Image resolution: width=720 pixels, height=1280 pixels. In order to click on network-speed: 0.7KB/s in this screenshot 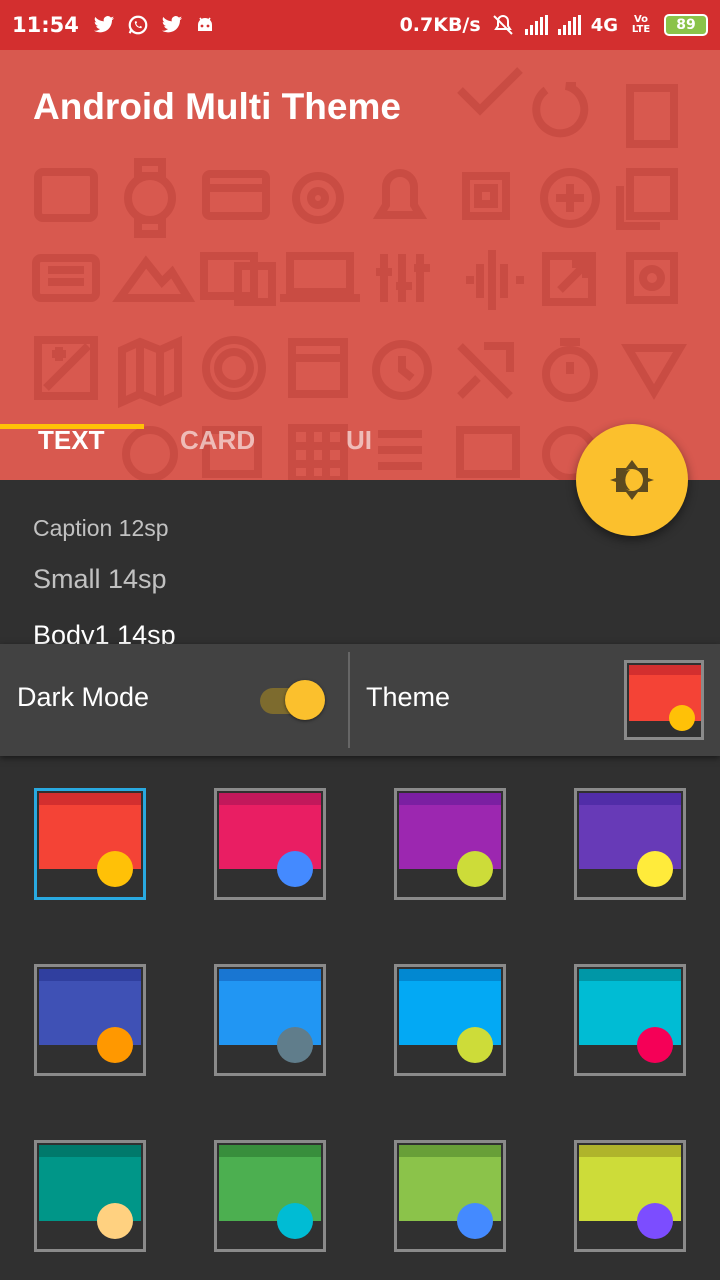, I will do `click(440, 25)`.